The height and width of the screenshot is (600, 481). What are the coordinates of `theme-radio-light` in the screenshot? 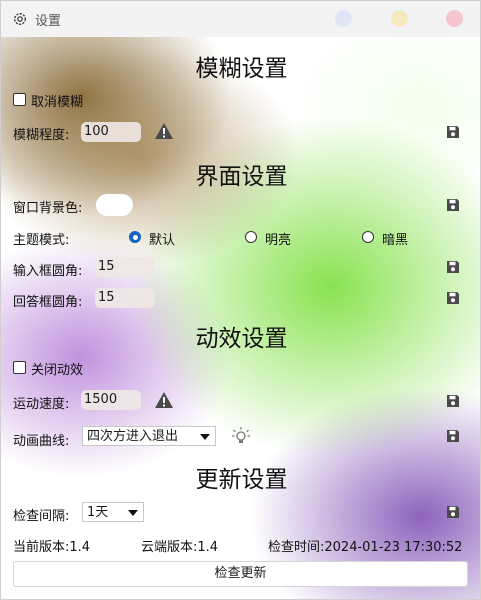 It's located at (251, 237).